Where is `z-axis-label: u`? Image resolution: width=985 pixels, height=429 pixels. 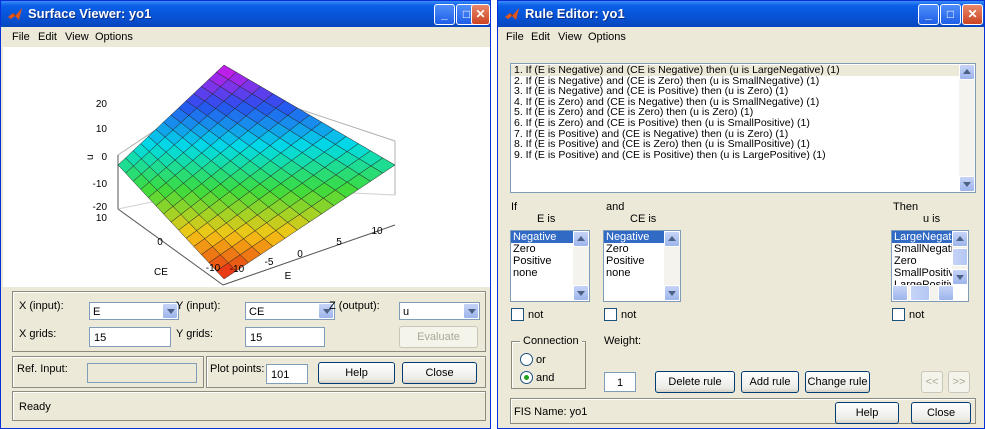 z-axis-label: u is located at coordinates (90, 157).